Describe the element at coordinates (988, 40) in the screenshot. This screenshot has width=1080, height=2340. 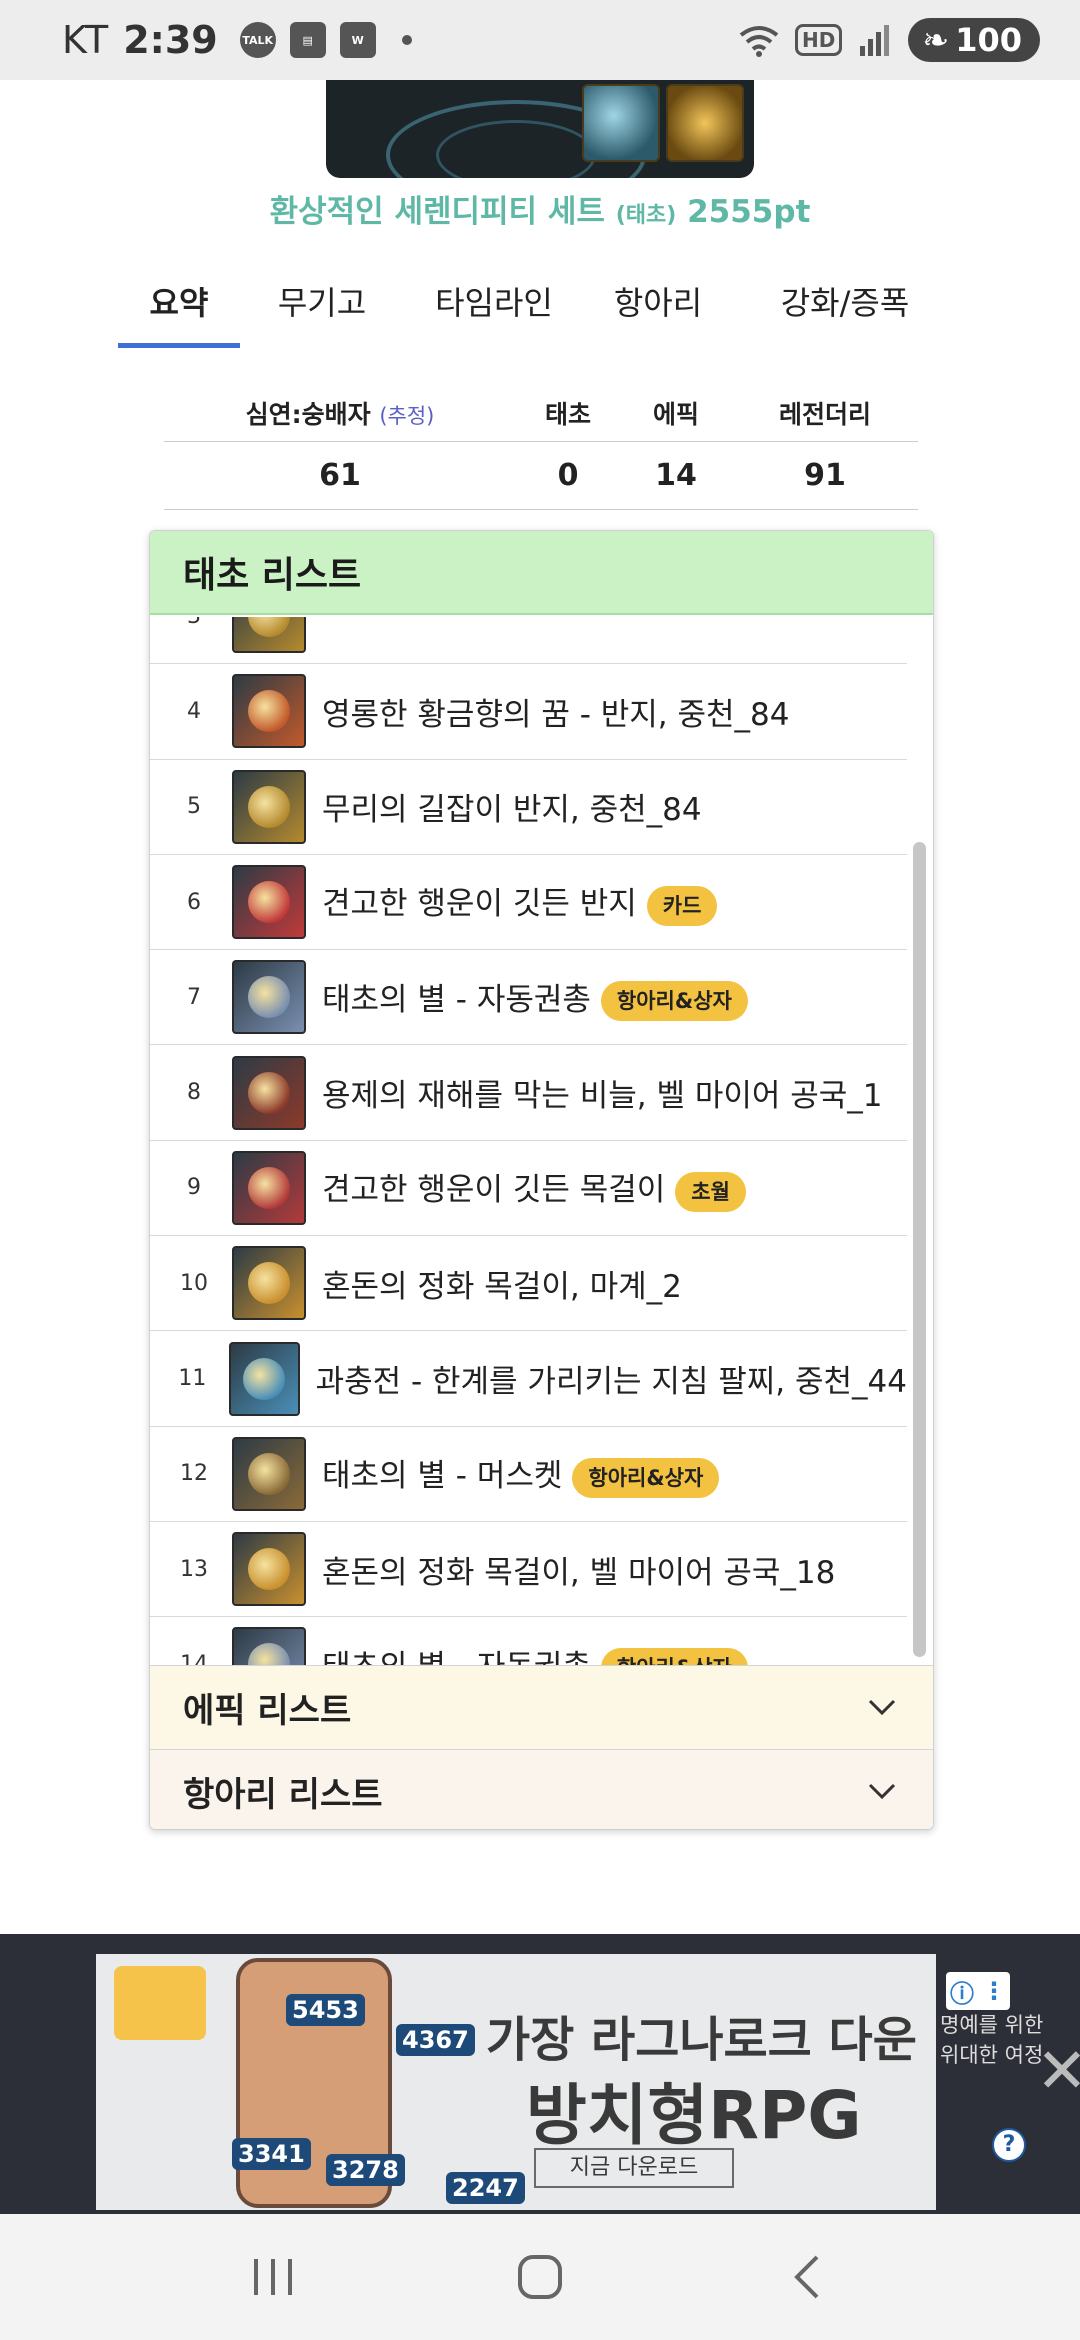
I see `battery-level: 100` at that location.